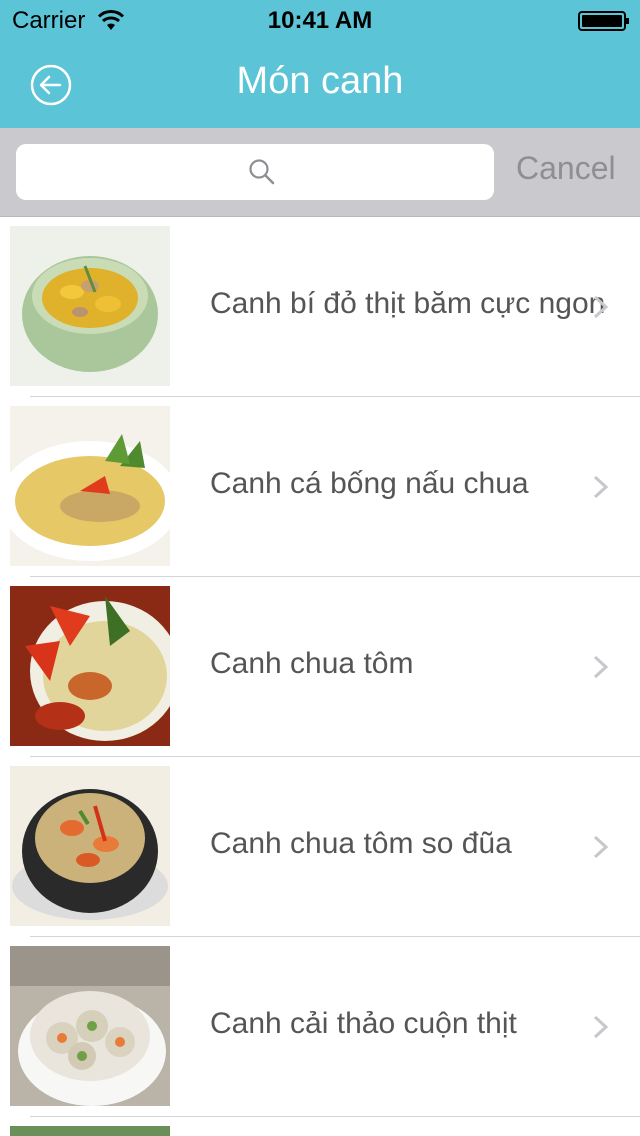 The width and height of the screenshot is (640, 1136). I want to click on clock: 10:41 AM, so click(320, 20).